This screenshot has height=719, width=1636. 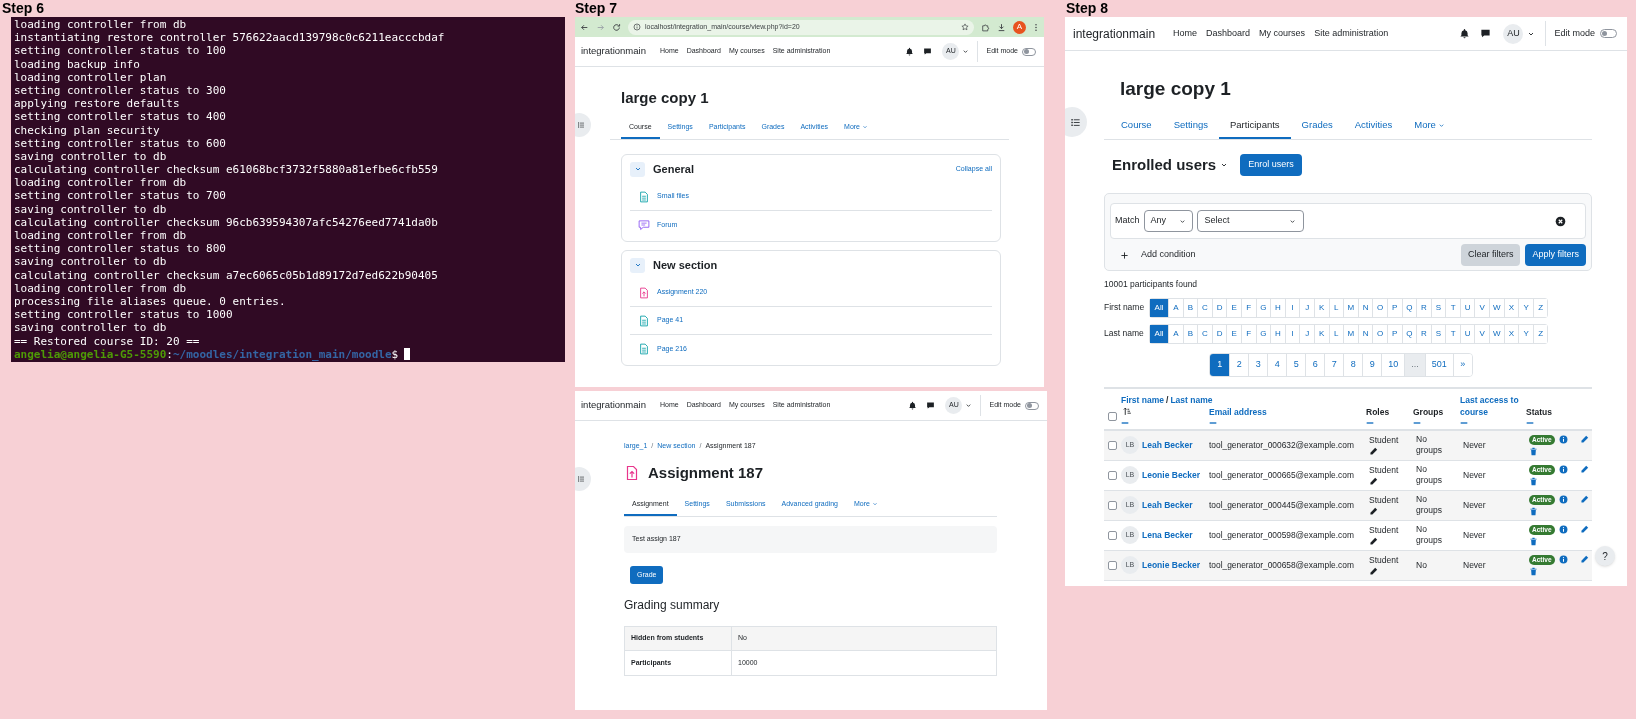 What do you see at coordinates (1282, 565) in the screenshot?
I see `table-cell-text: tool_generator_000658@example.com` at bounding box center [1282, 565].